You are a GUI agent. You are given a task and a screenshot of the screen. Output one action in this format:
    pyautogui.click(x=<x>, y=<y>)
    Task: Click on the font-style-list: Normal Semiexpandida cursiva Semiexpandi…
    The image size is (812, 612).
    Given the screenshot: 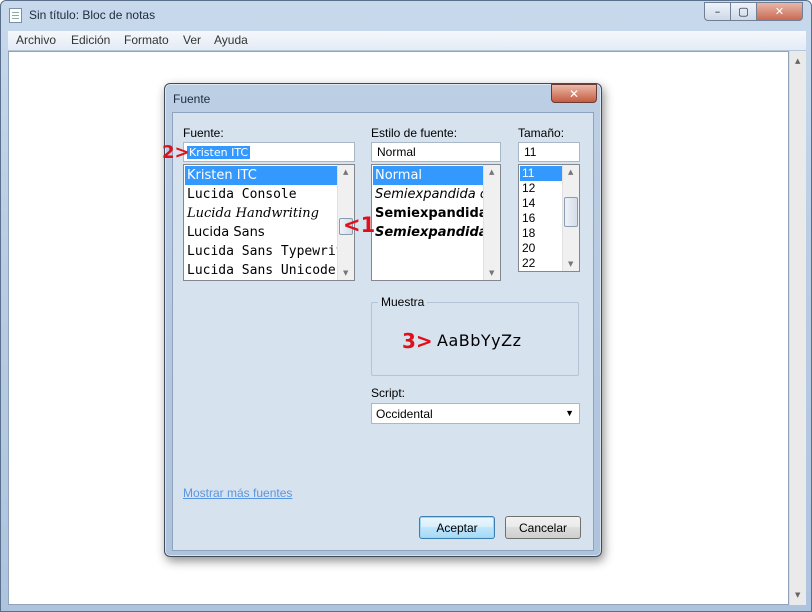 What is the action you would take?
    pyautogui.click(x=436, y=222)
    